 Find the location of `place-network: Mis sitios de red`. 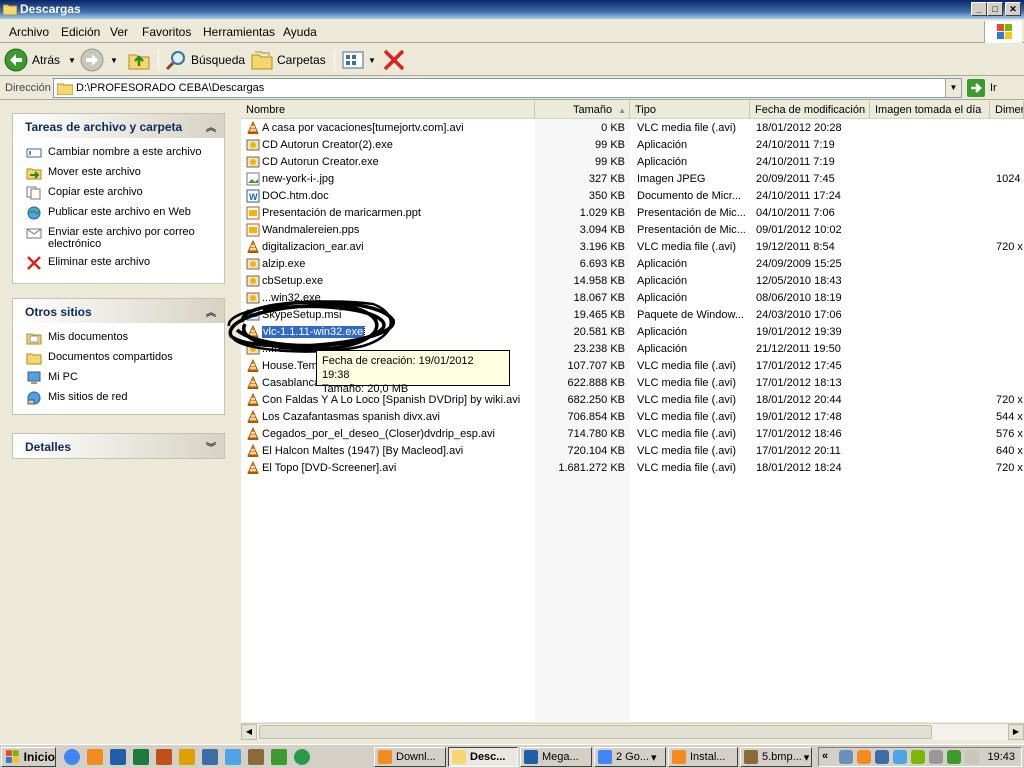

place-network: Mis sitios de red is located at coordinates (118, 398).